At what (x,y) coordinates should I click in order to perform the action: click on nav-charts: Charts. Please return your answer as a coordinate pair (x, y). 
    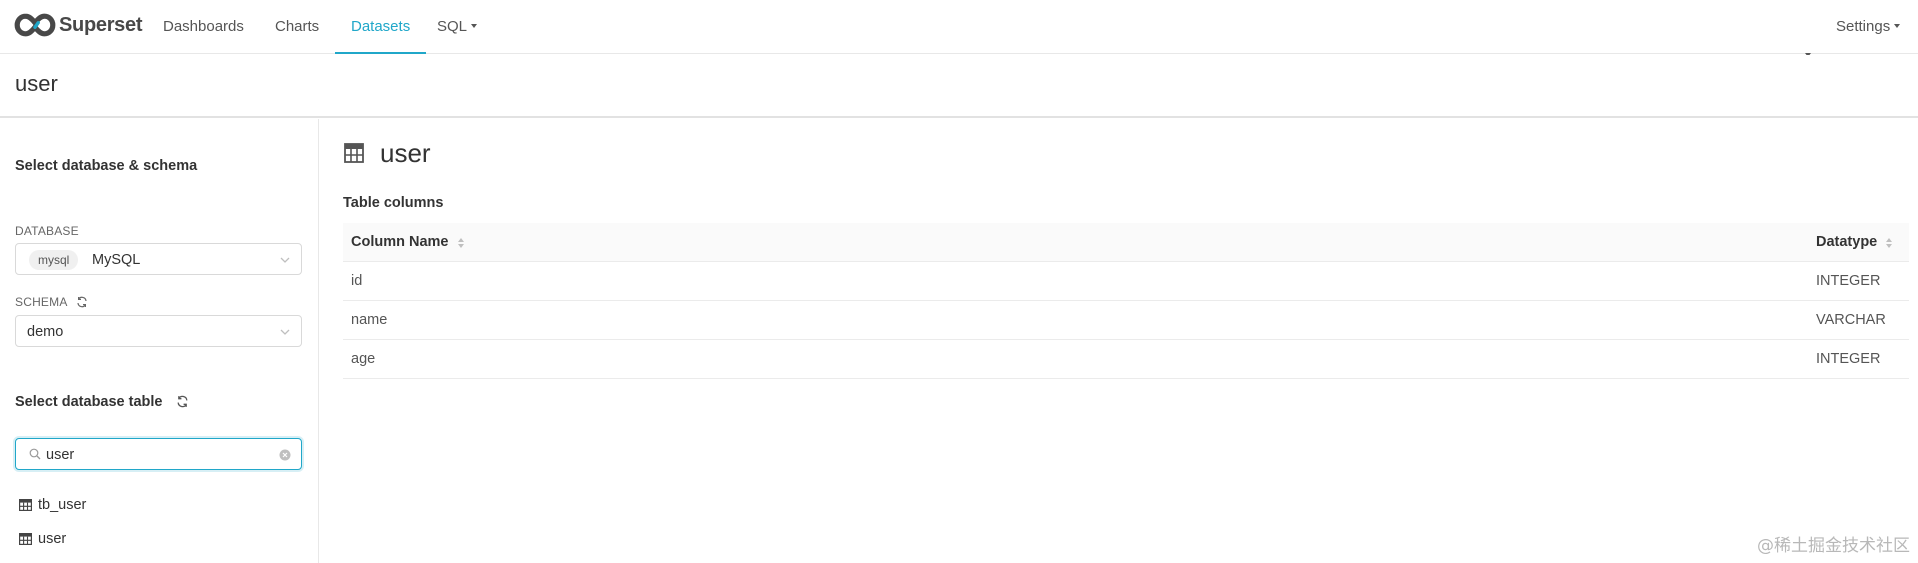
    Looking at the image, I should click on (297, 27).